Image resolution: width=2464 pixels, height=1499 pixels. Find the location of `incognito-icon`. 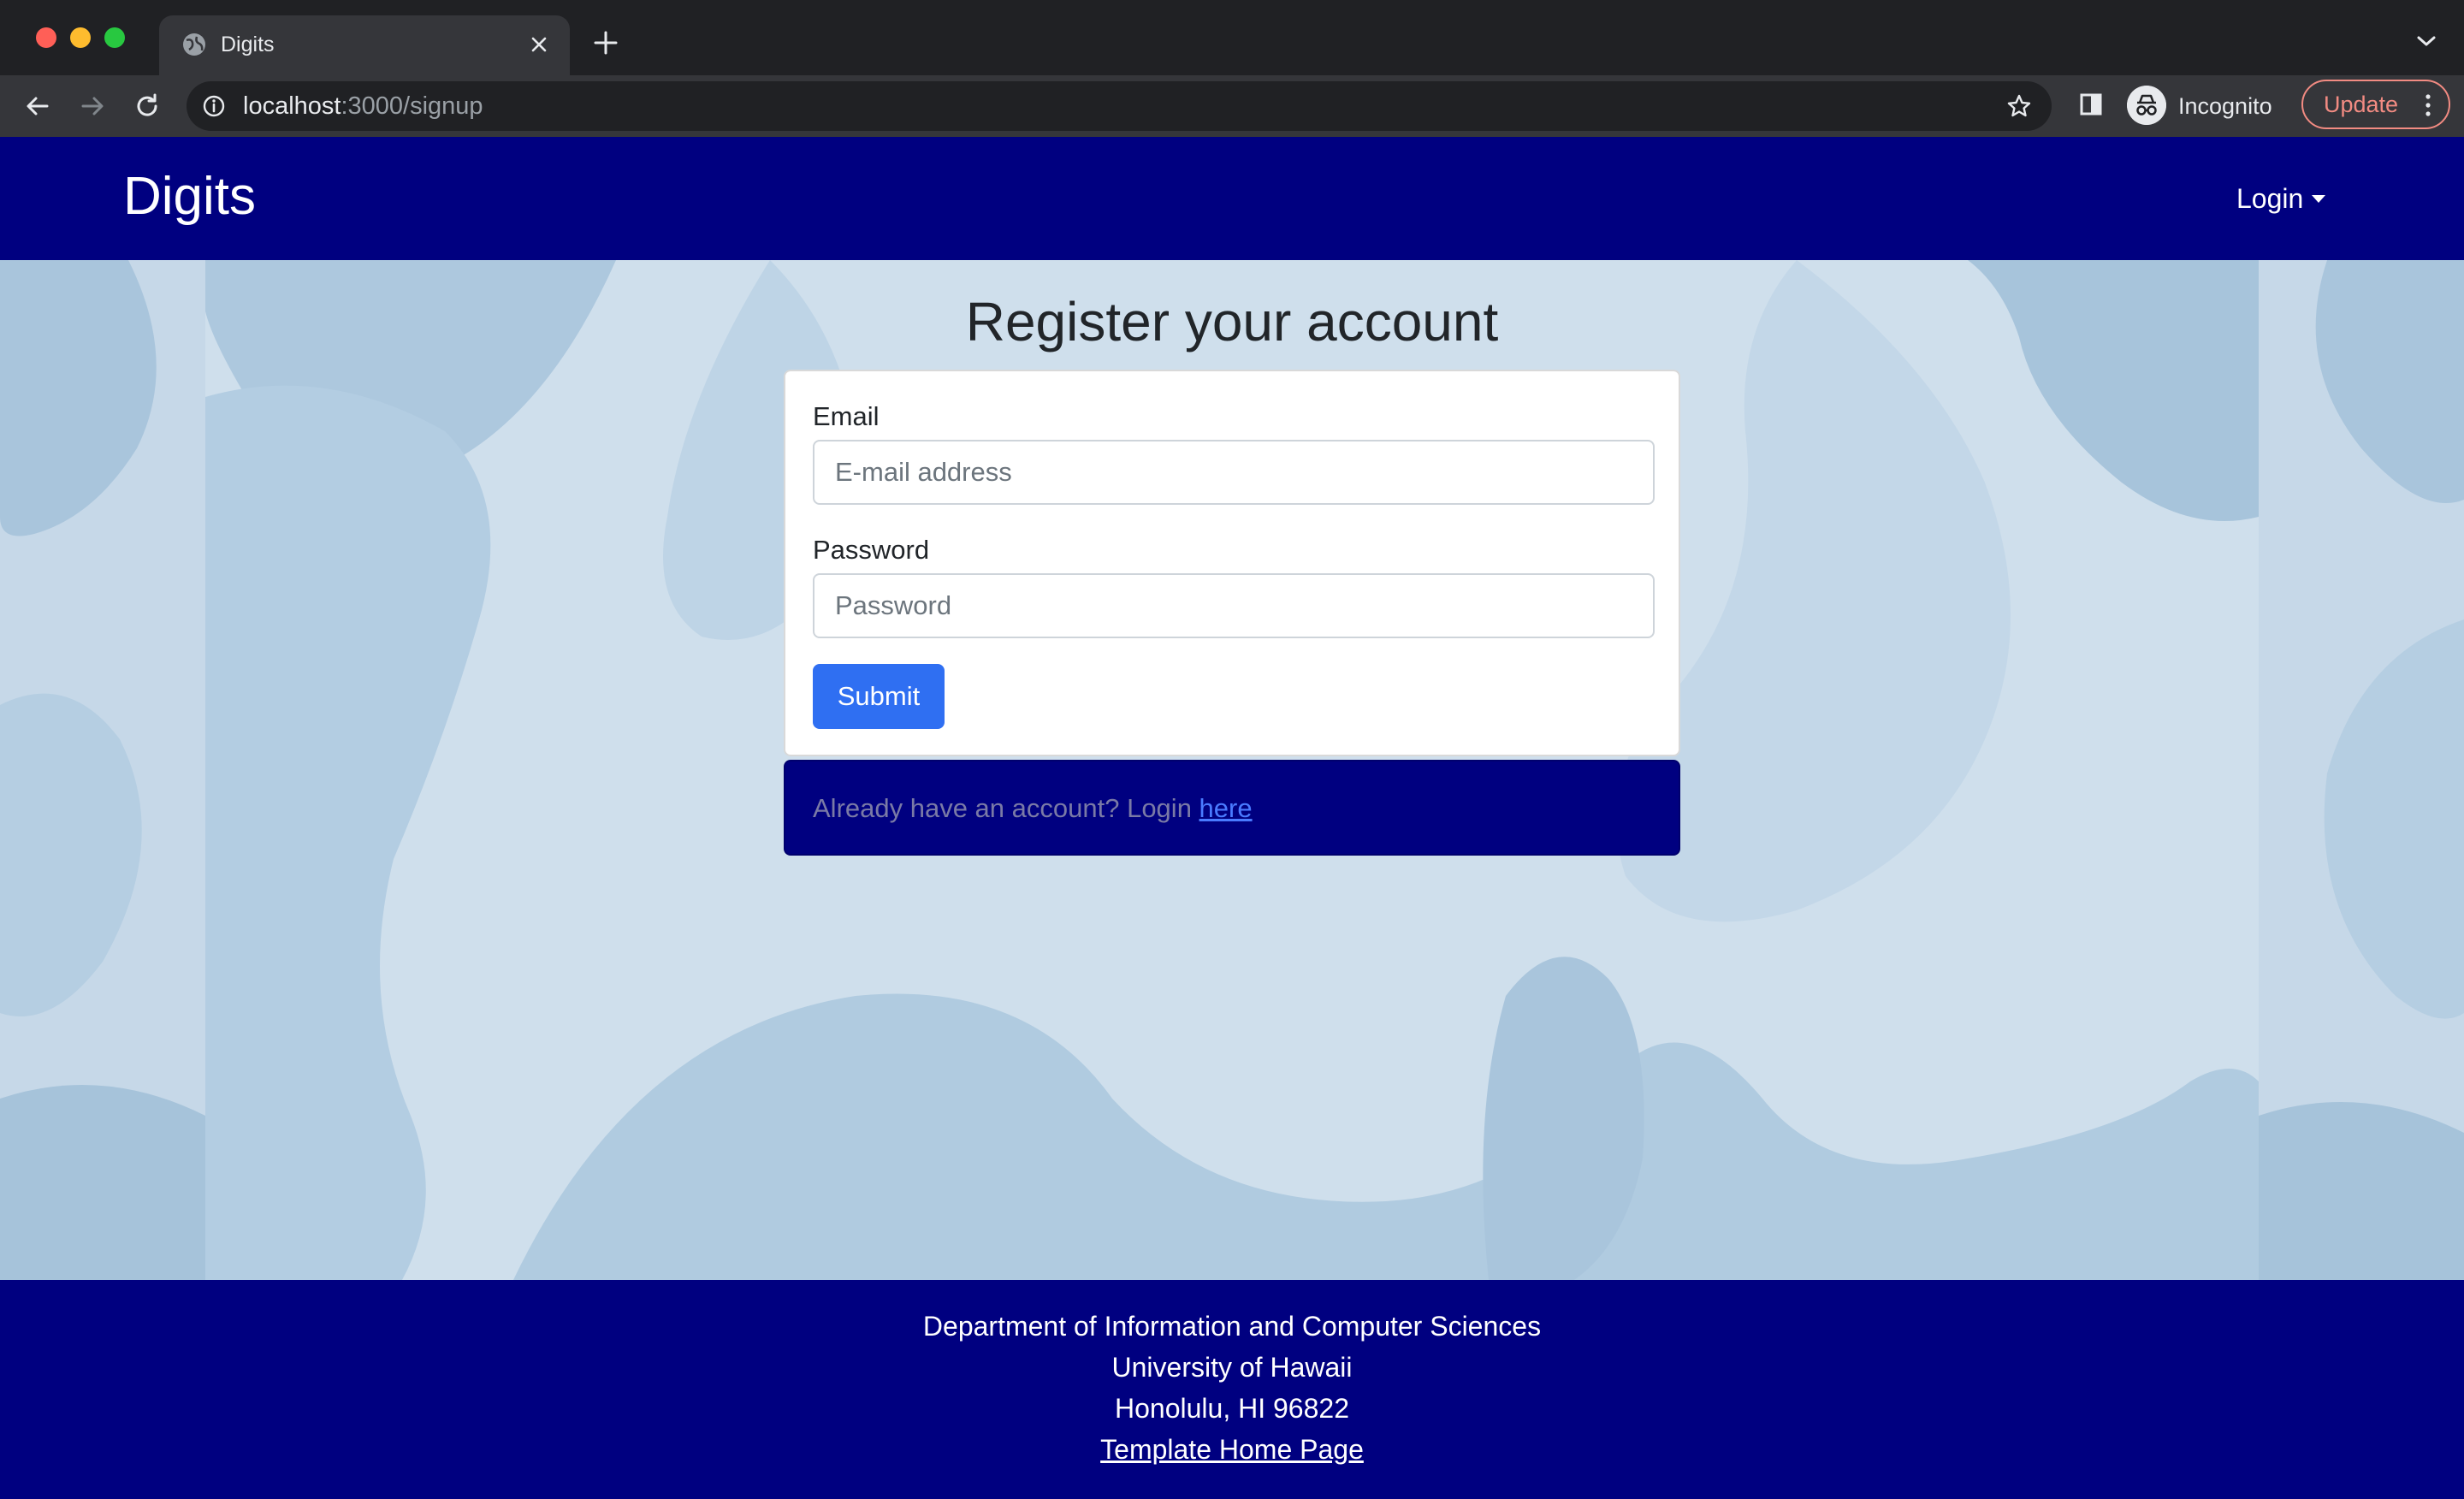

incognito-icon is located at coordinates (2146, 106).